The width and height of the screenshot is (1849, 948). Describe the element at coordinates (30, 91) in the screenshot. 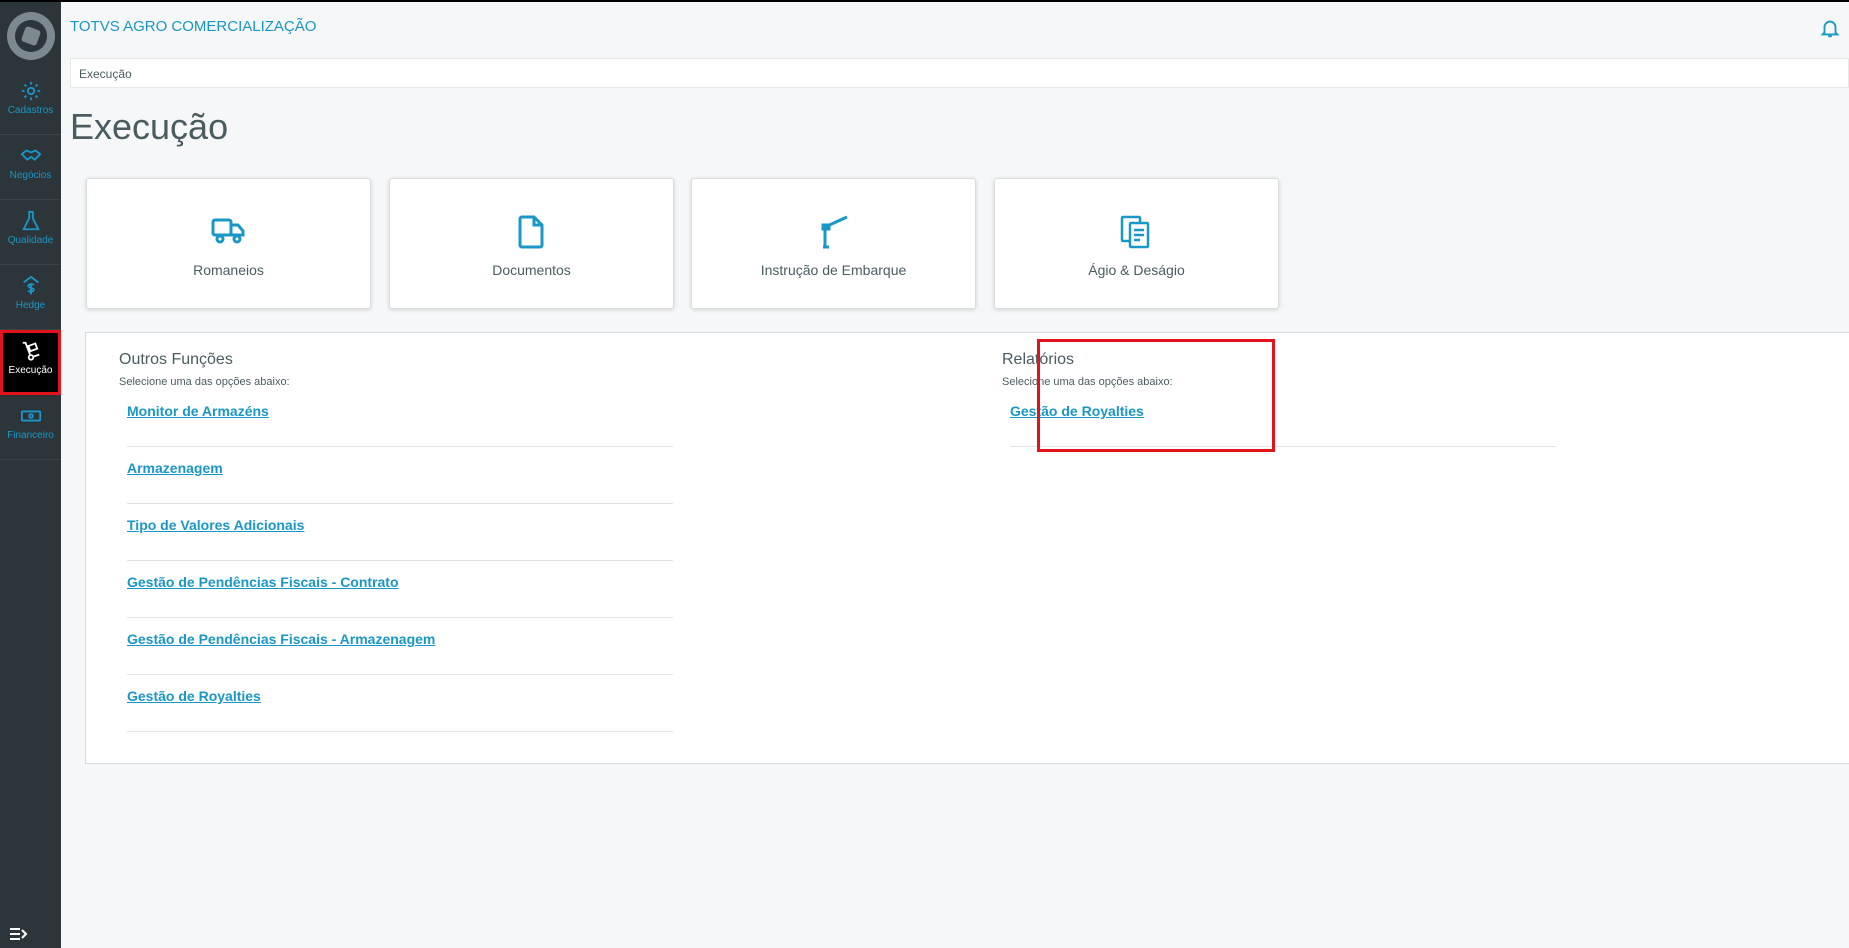

I see `gear-icon` at that location.